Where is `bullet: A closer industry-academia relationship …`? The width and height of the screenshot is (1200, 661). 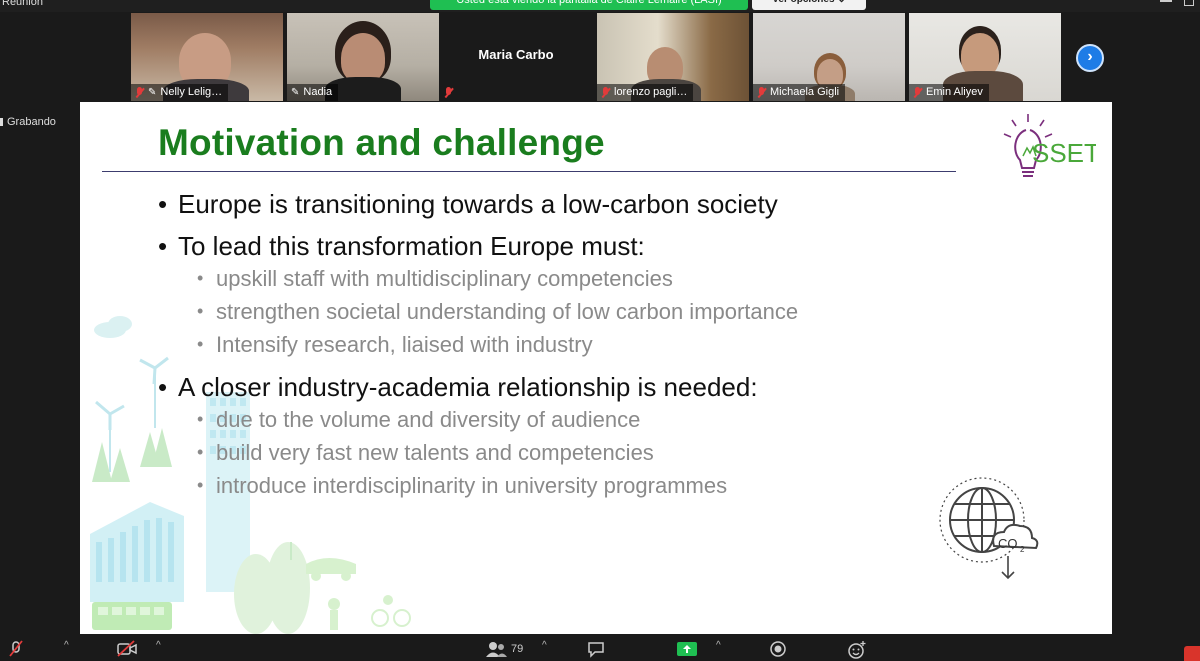 bullet: A closer industry-academia relationship … is located at coordinates (558, 387).